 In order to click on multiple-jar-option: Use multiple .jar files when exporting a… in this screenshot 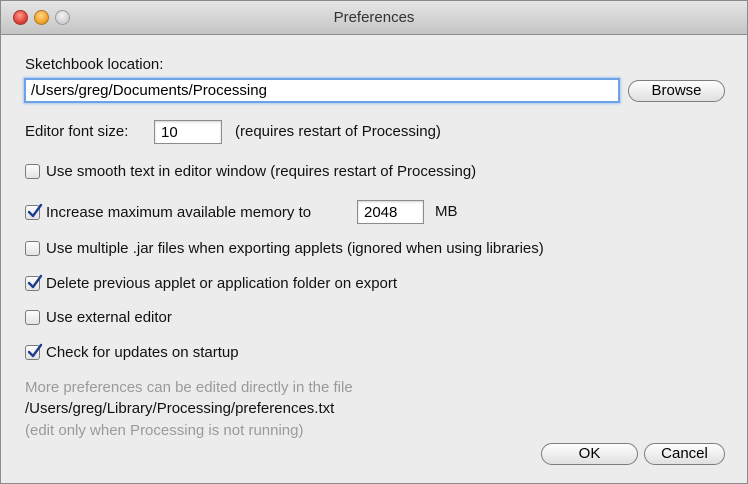, I will do `click(284, 248)`.